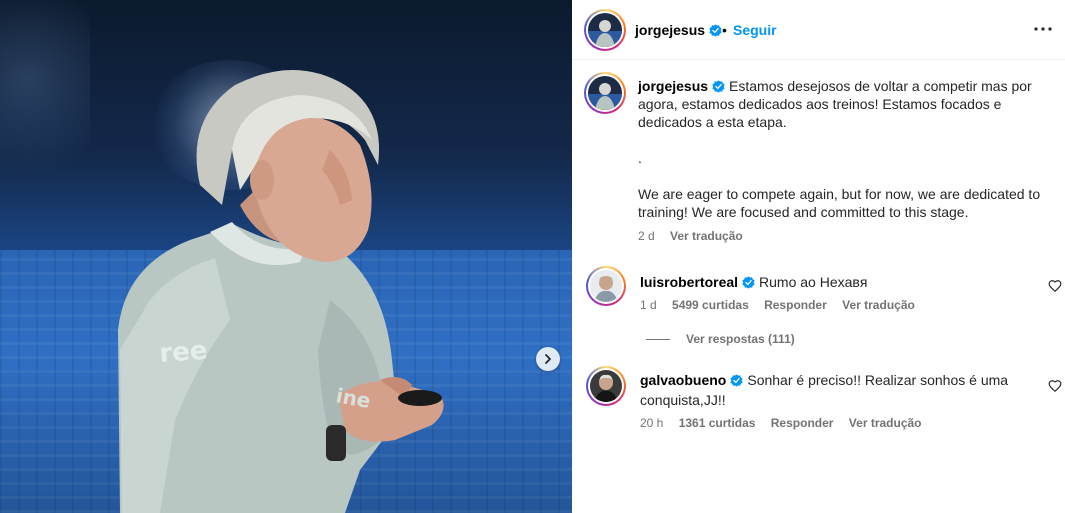  Describe the element at coordinates (813, 282) in the screenshot. I see `comment-text: Rumo ao Hexaвᴙ` at that location.